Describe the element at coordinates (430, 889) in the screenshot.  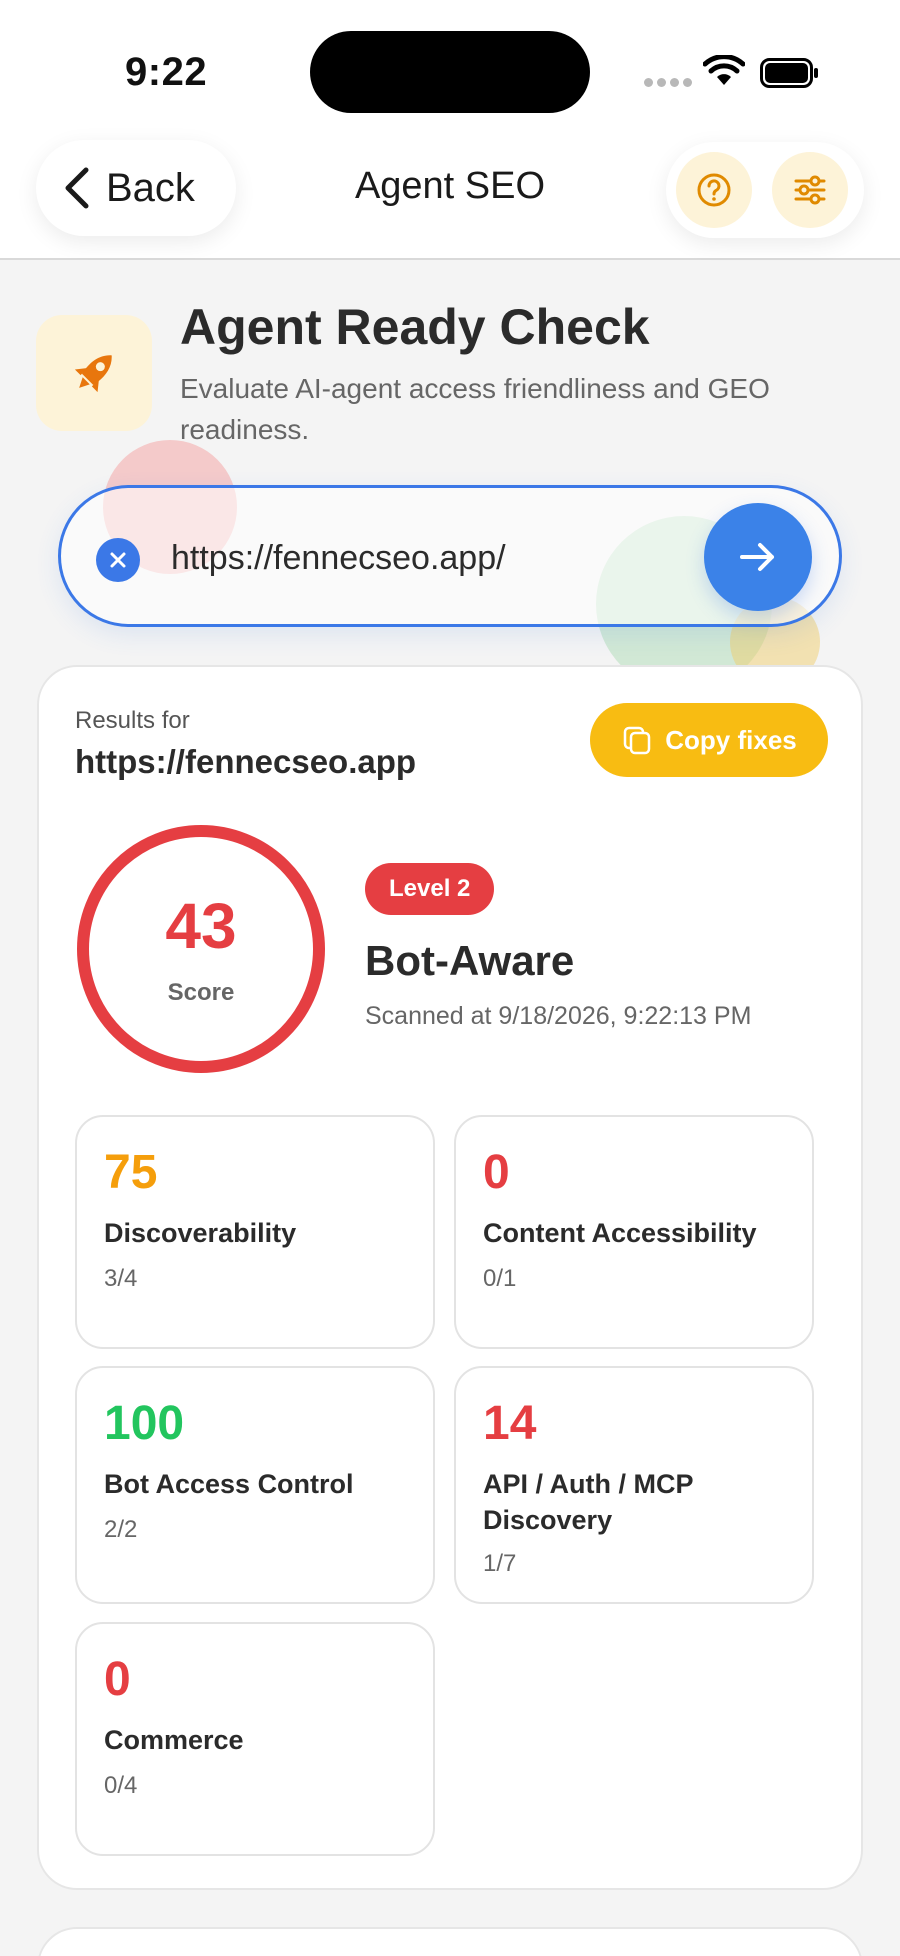
I see `level-badge: Level 2` at that location.